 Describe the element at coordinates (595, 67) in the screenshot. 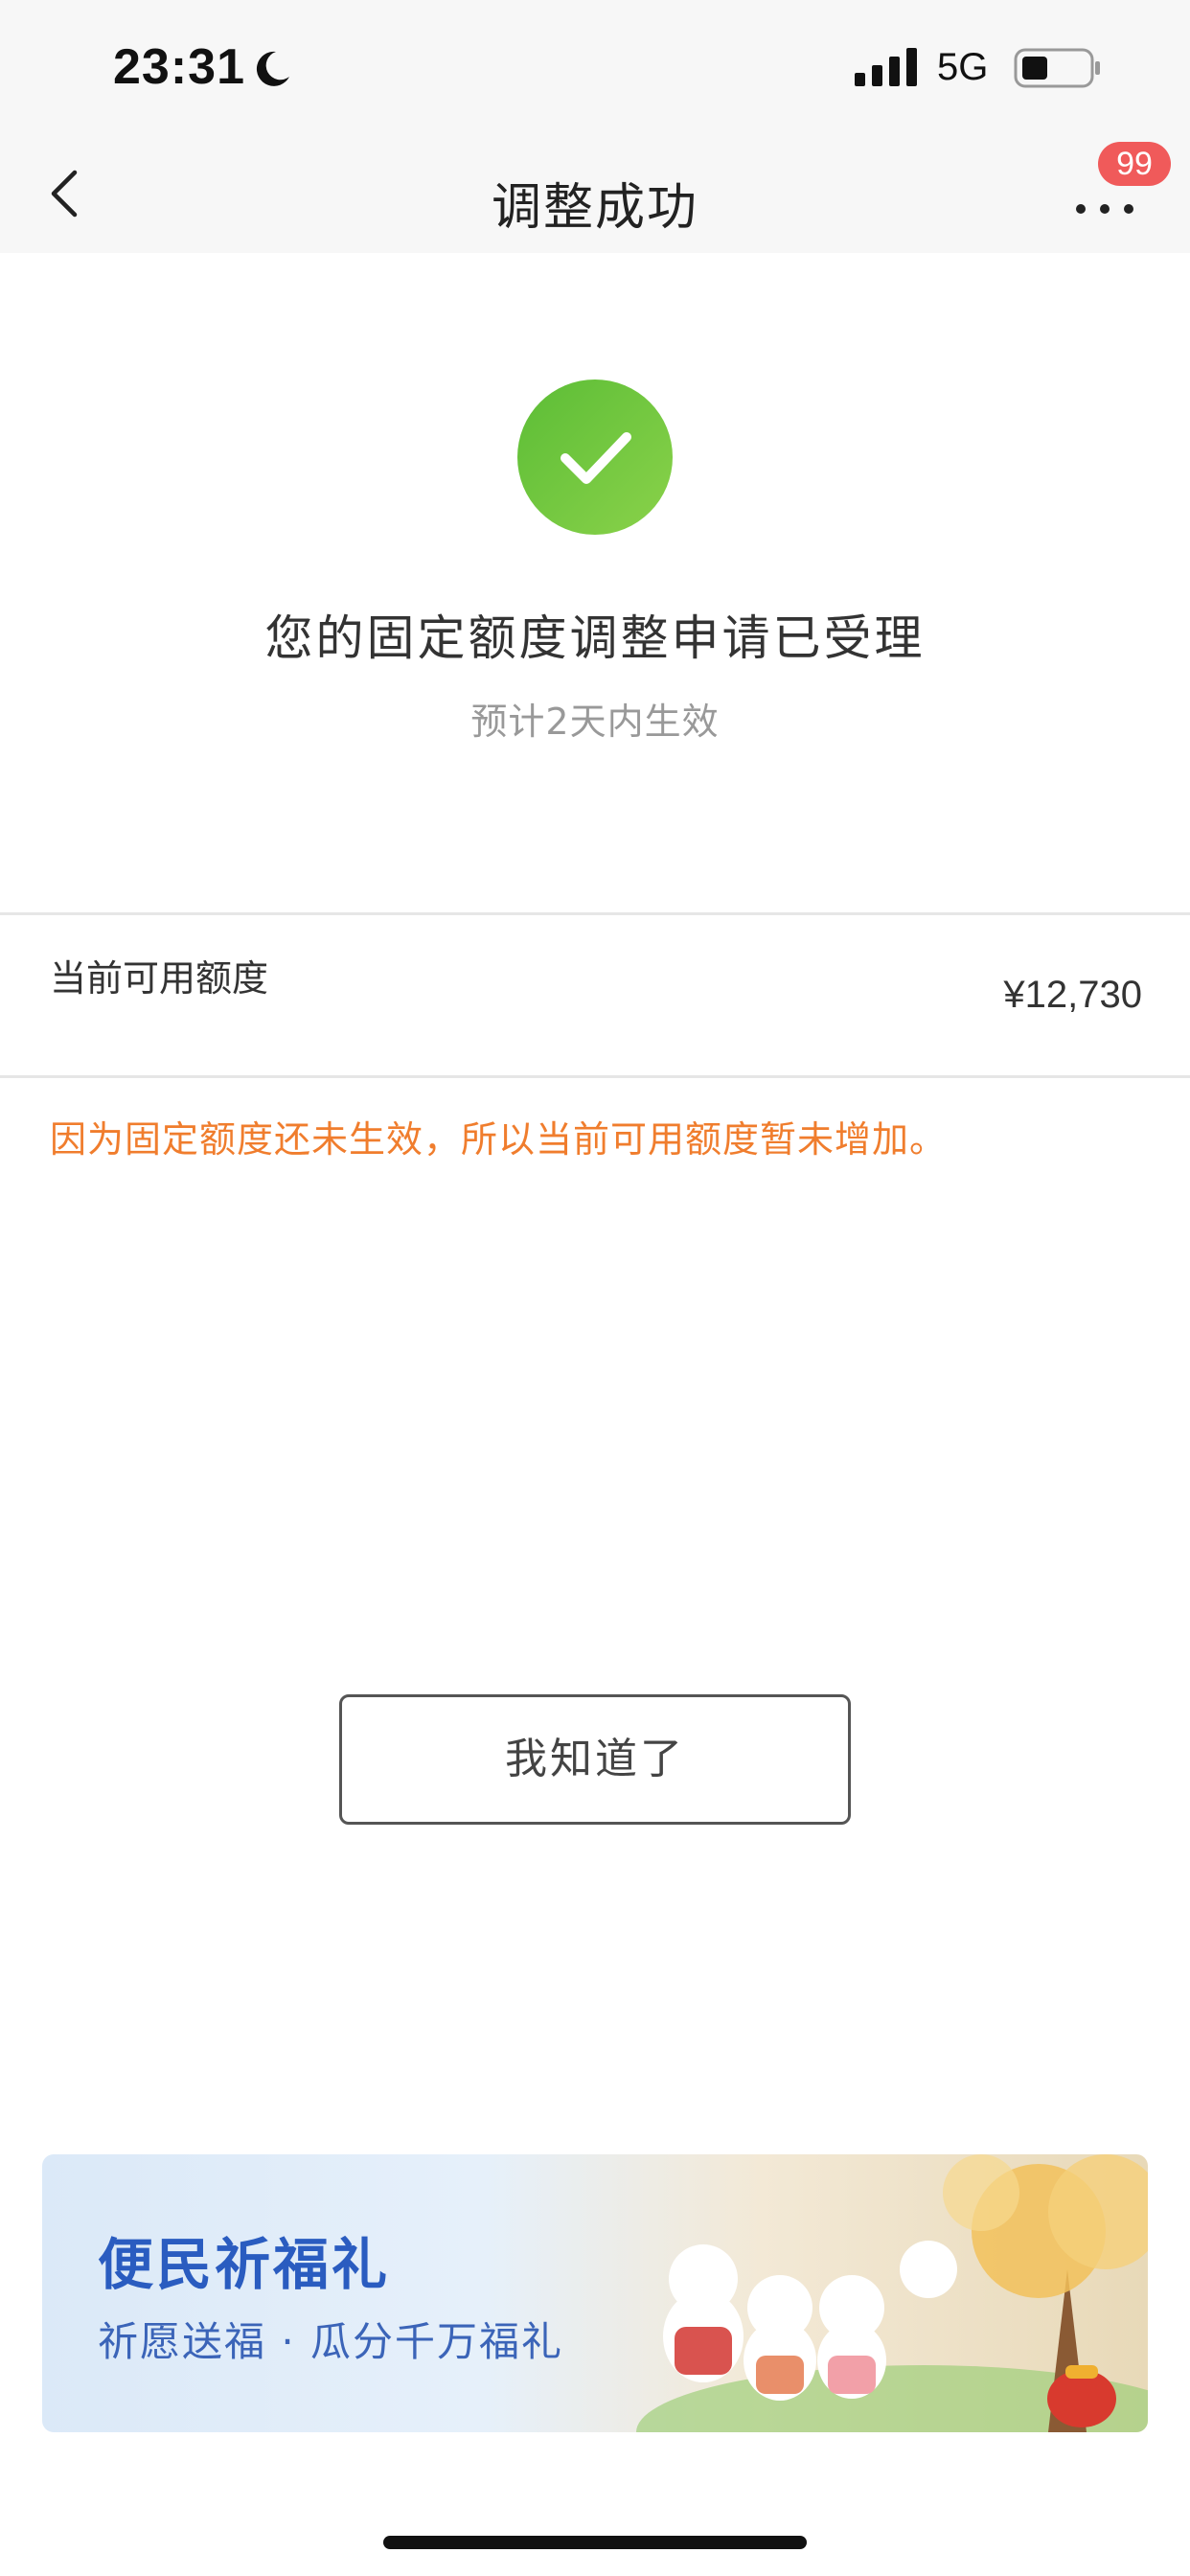

I see `status-bar: 23:31 5G` at that location.